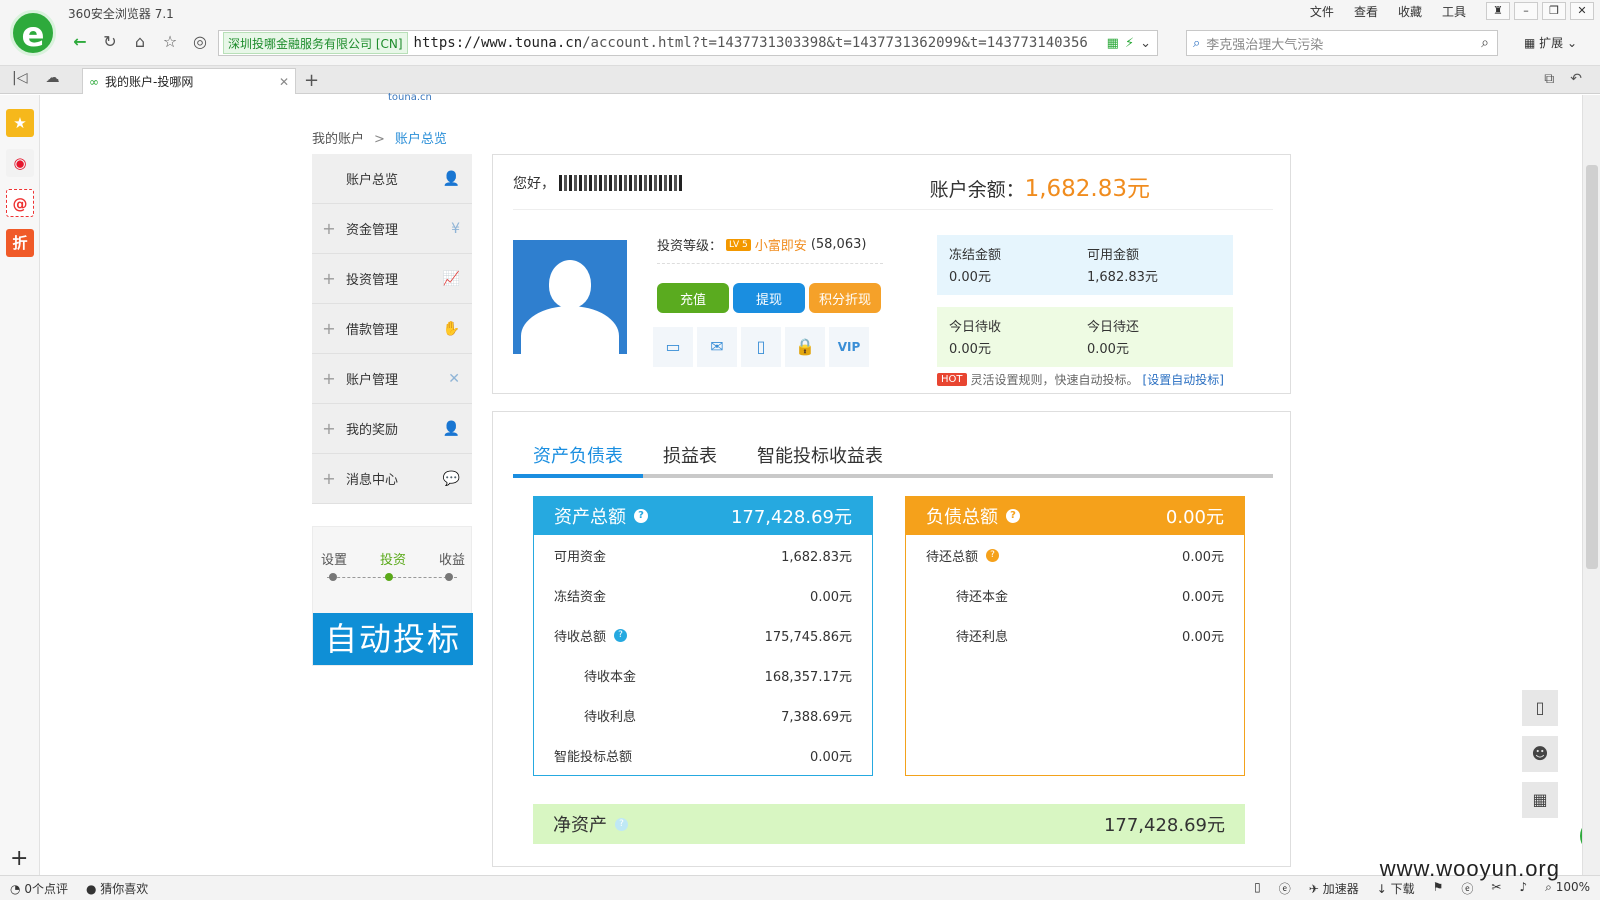  I want to click on net-assets-bar: 净资产 ? 177,428.69元, so click(889, 824).